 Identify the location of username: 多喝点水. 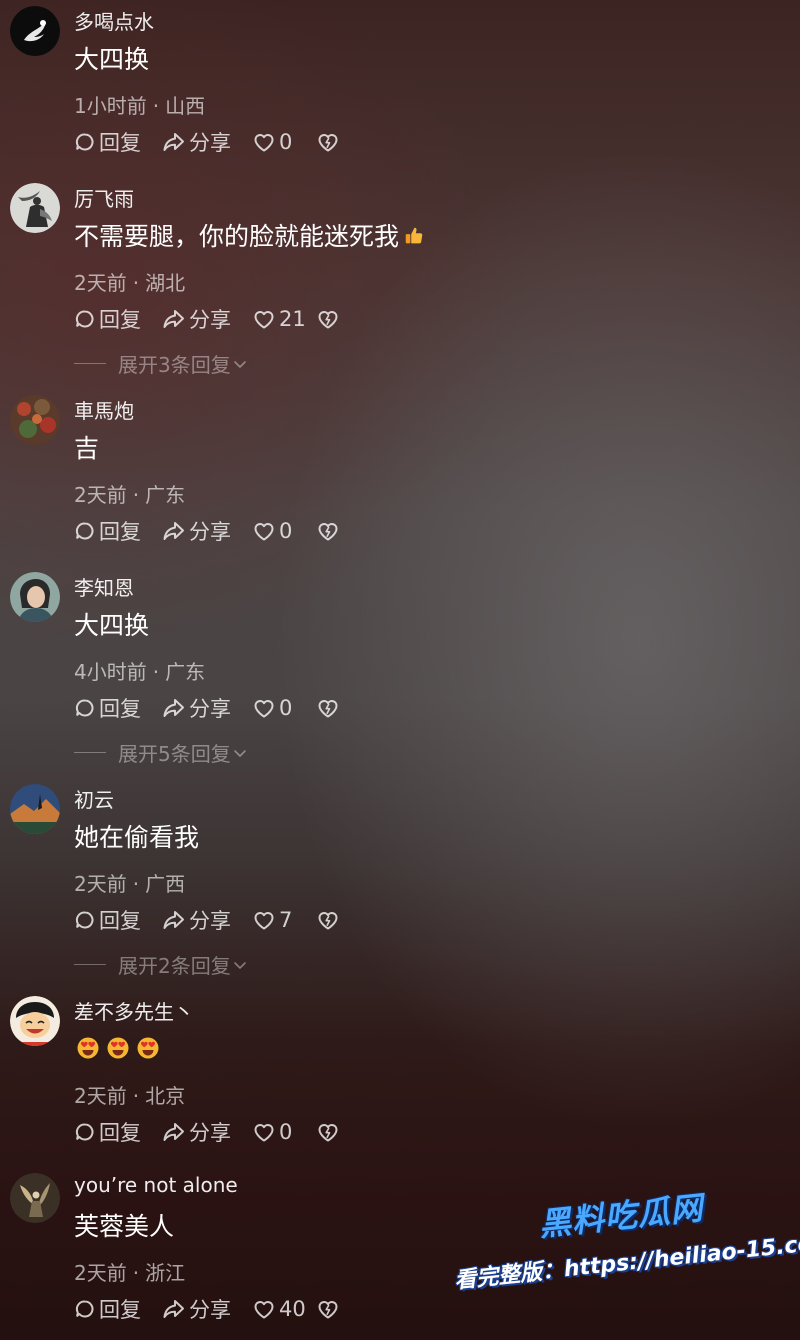
(114, 20).